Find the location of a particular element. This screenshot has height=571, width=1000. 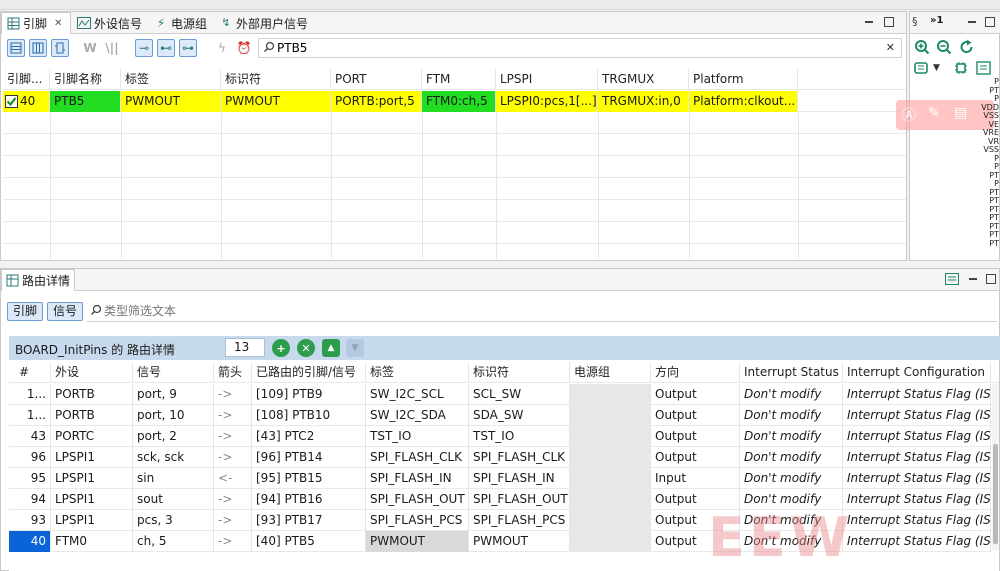

dropdown-arrow-icon: ▼ is located at coordinates (936, 68).